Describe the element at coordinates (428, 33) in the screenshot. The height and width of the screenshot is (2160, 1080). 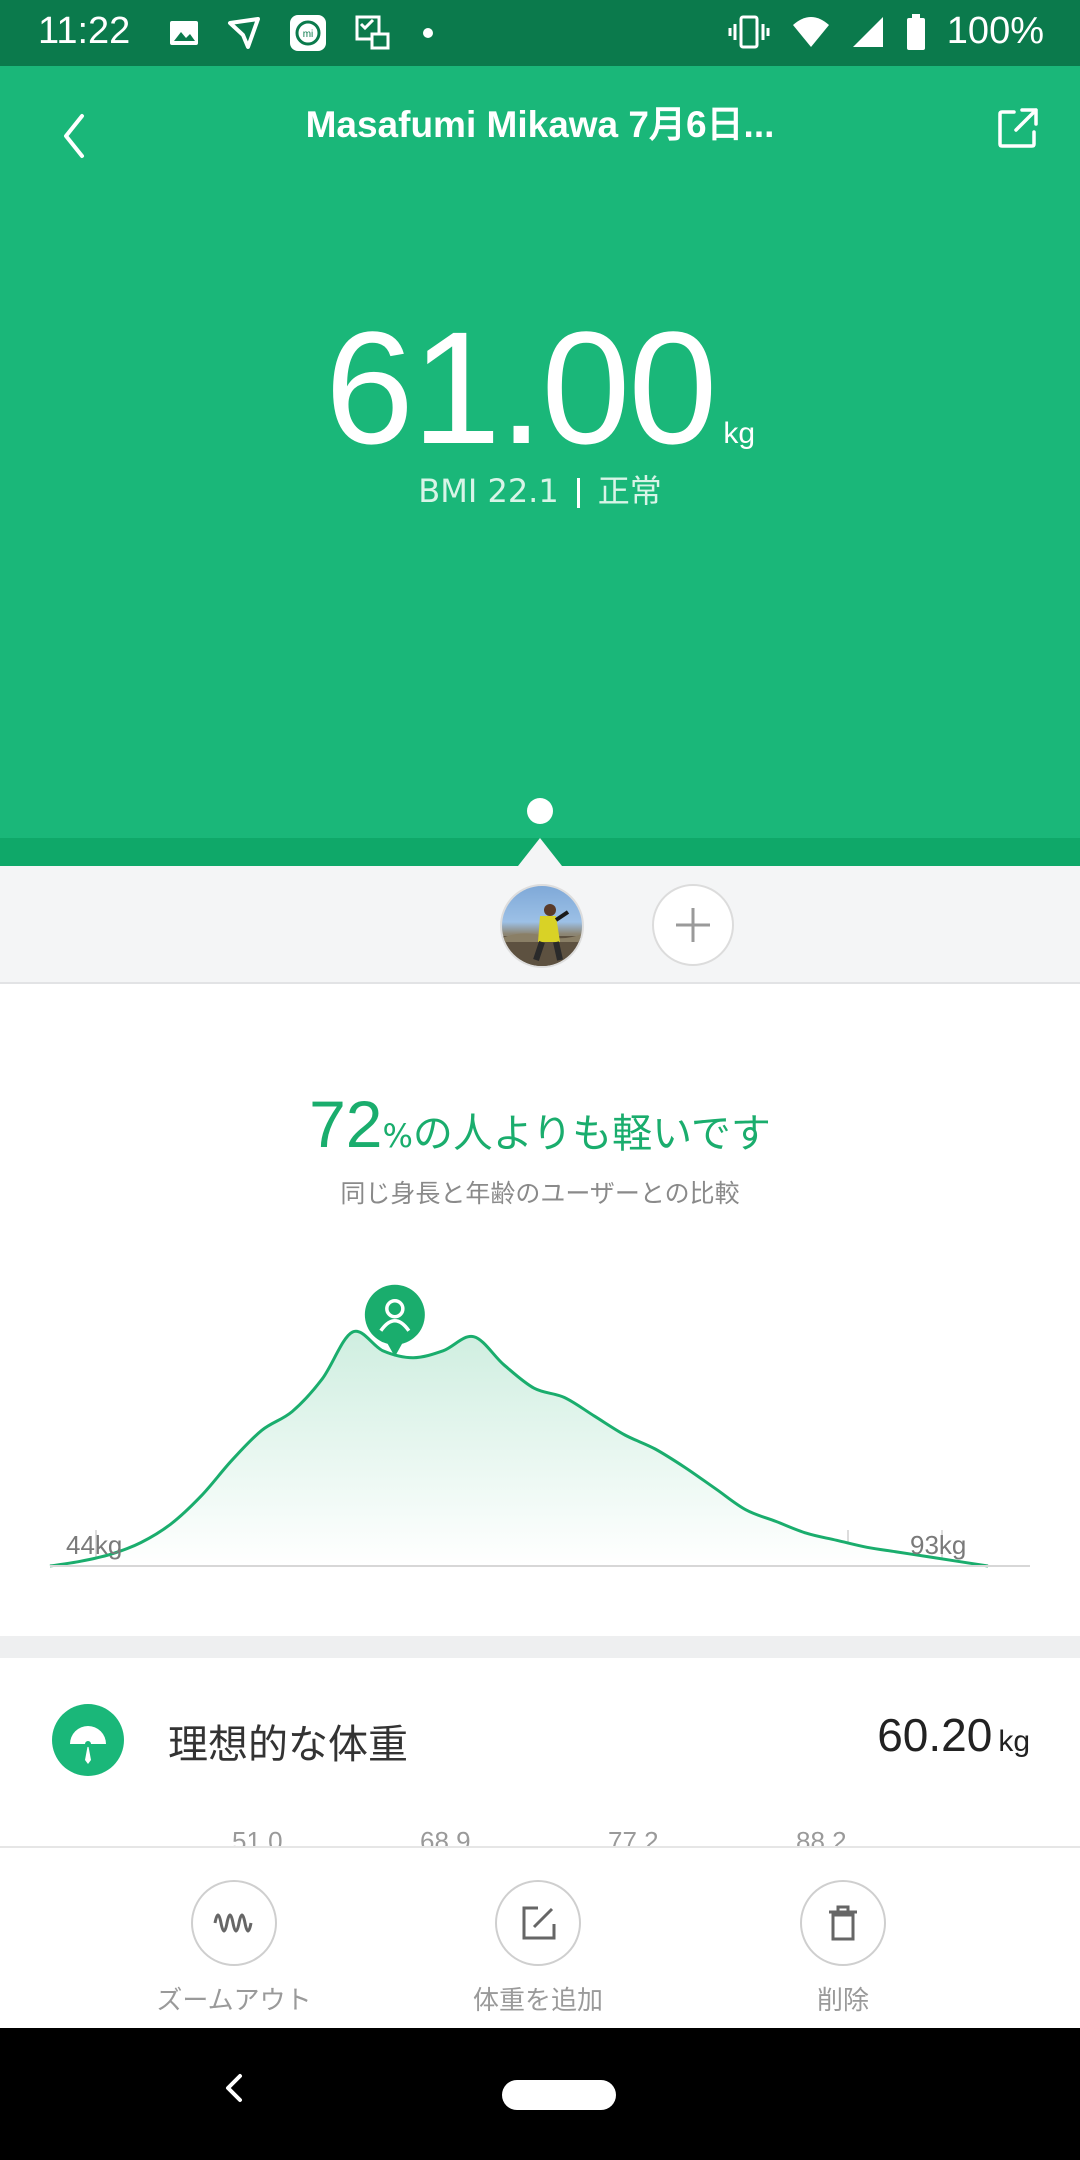
I see `dot-icon` at that location.